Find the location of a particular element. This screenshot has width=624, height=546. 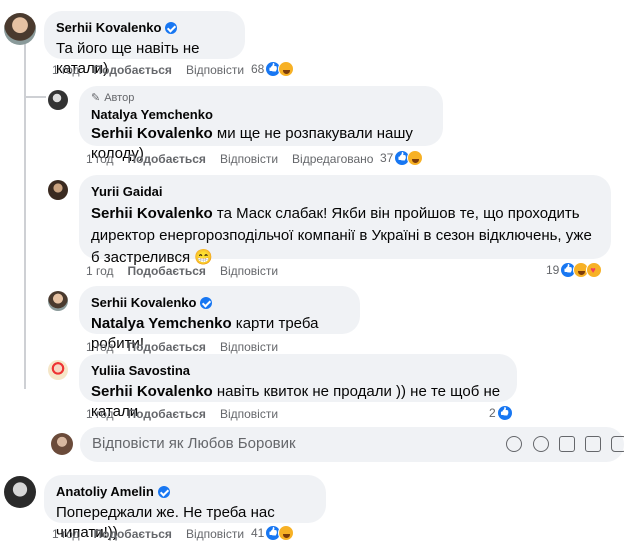

reply-placeholder: Відповісти як Любов Боровик is located at coordinates (194, 443).